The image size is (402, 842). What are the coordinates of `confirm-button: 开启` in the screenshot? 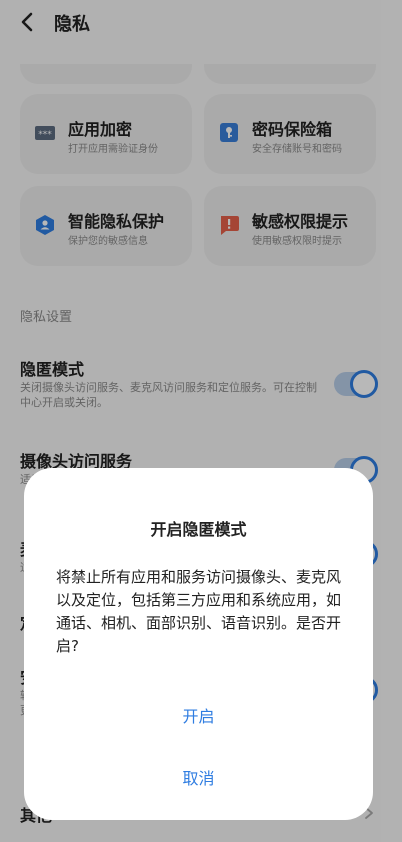 It's located at (198, 715).